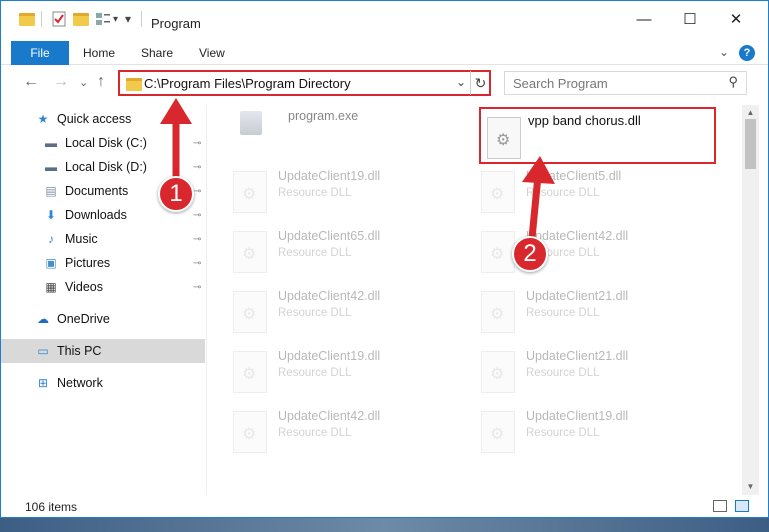 Image resolution: width=769 pixels, height=532 pixels. I want to click on search-input: Search Program ⚲, so click(625, 83).